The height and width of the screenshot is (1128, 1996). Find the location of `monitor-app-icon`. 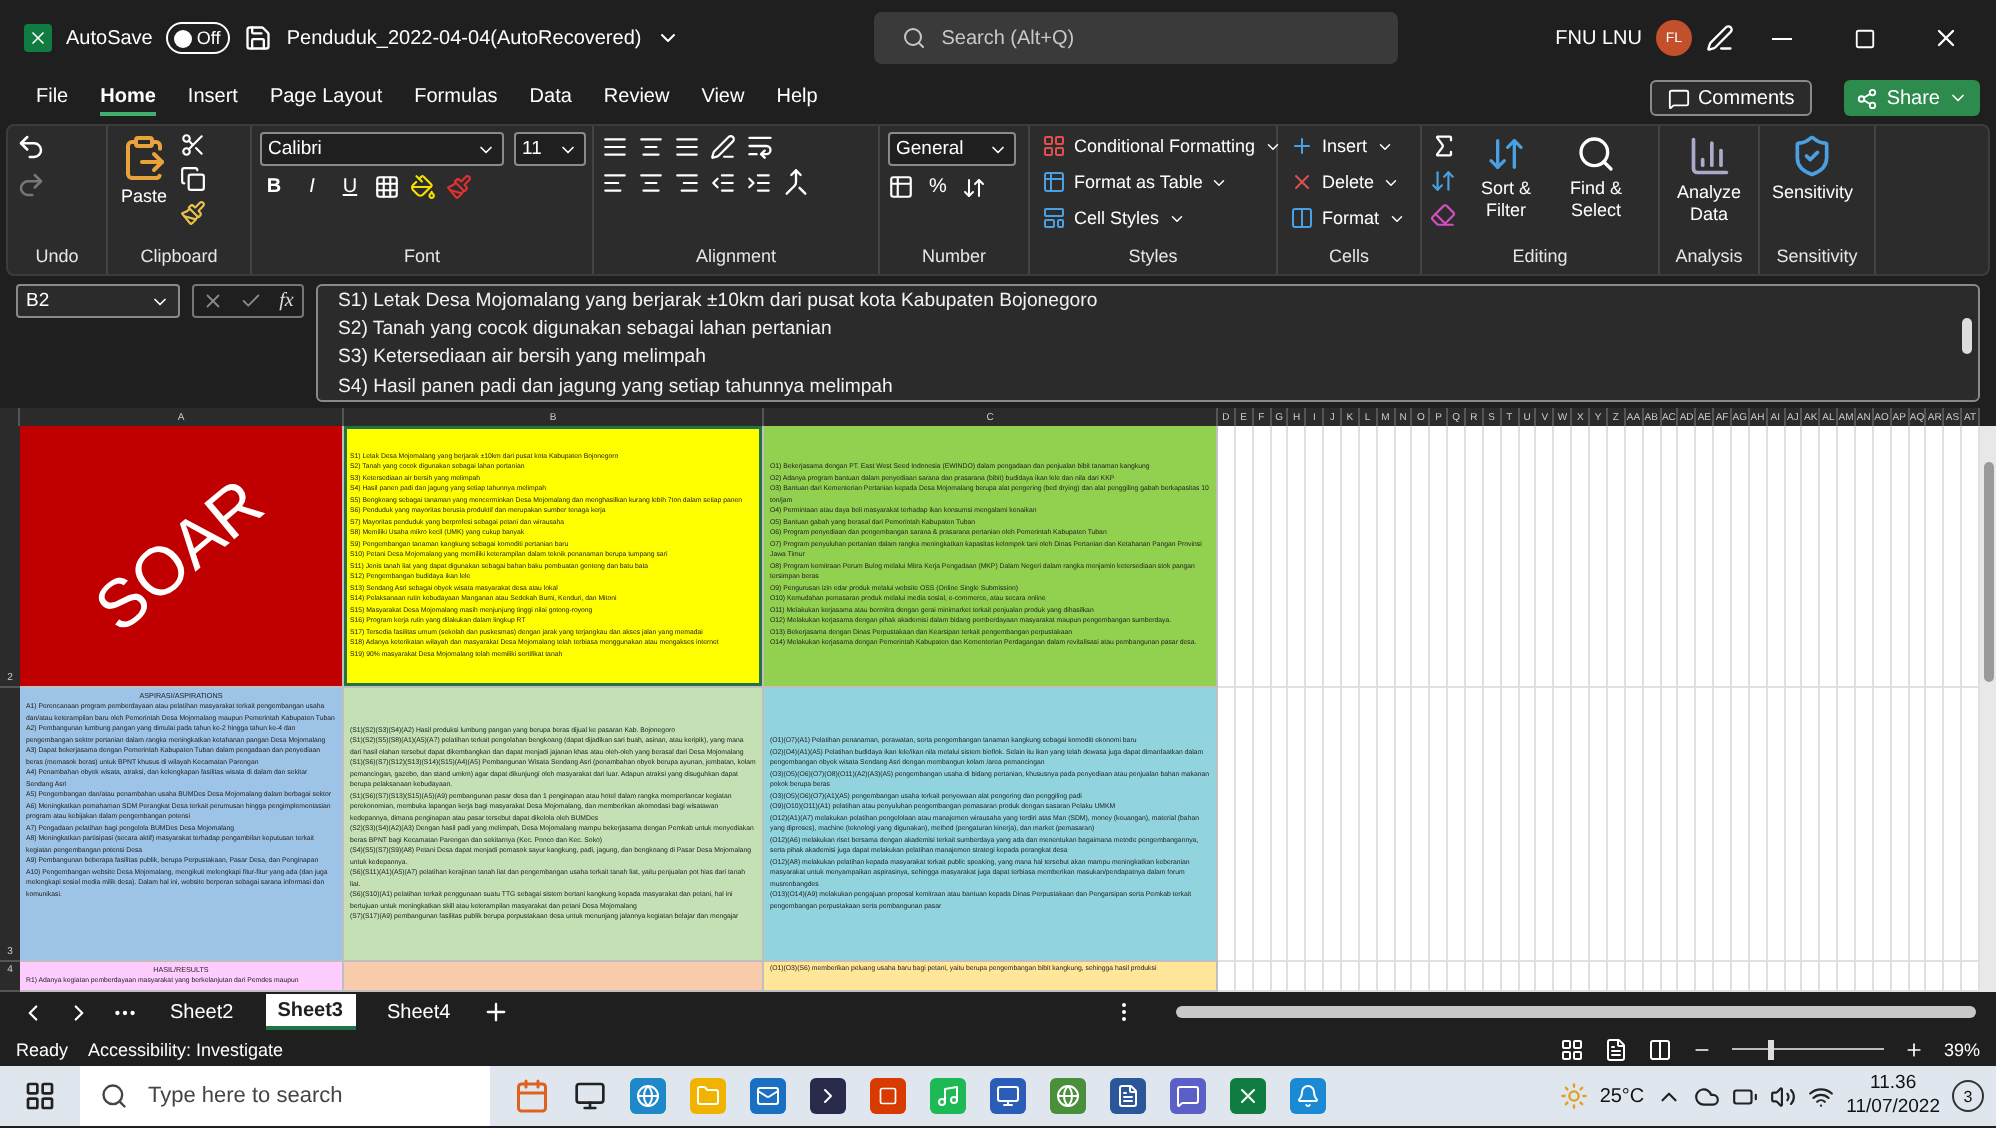

monitor-app-icon is located at coordinates (1008, 1096).